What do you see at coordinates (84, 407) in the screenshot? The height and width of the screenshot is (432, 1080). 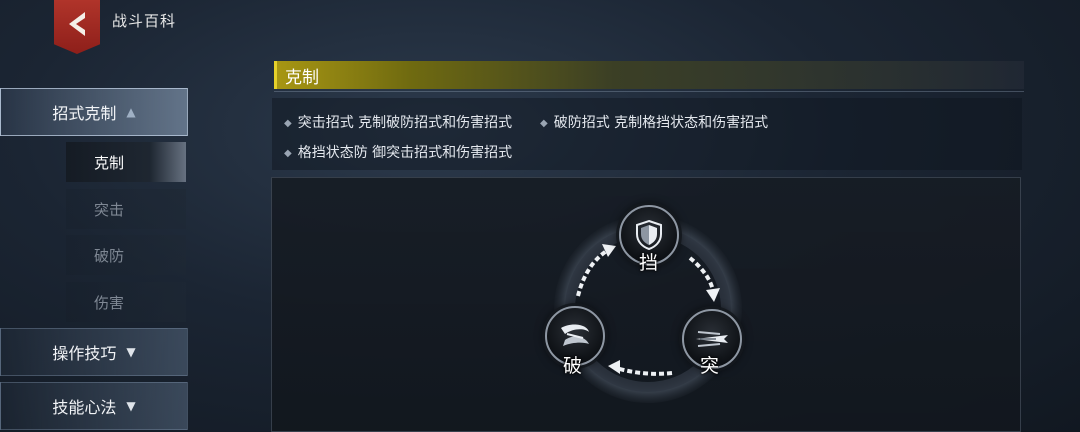 I see `category-label: 技能心法` at bounding box center [84, 407].